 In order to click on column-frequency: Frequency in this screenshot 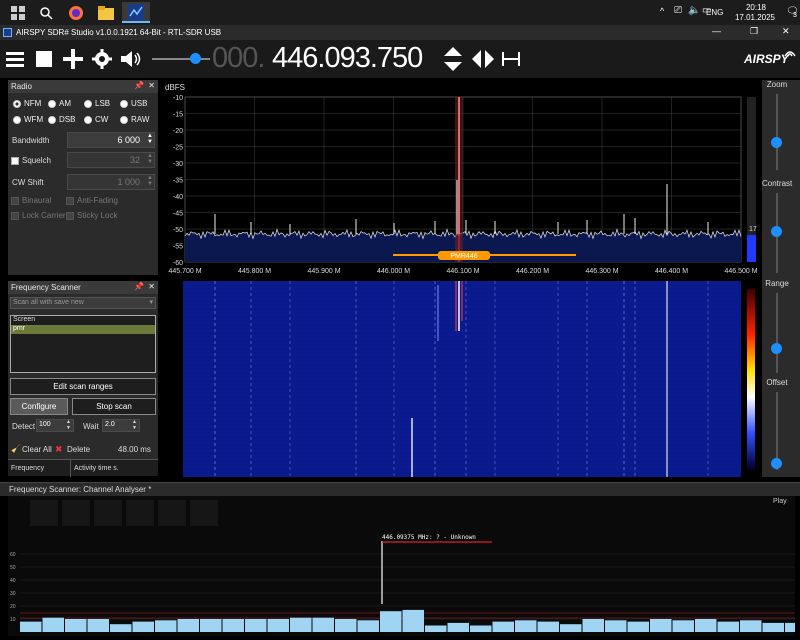, I will do `click(27, 468)`.